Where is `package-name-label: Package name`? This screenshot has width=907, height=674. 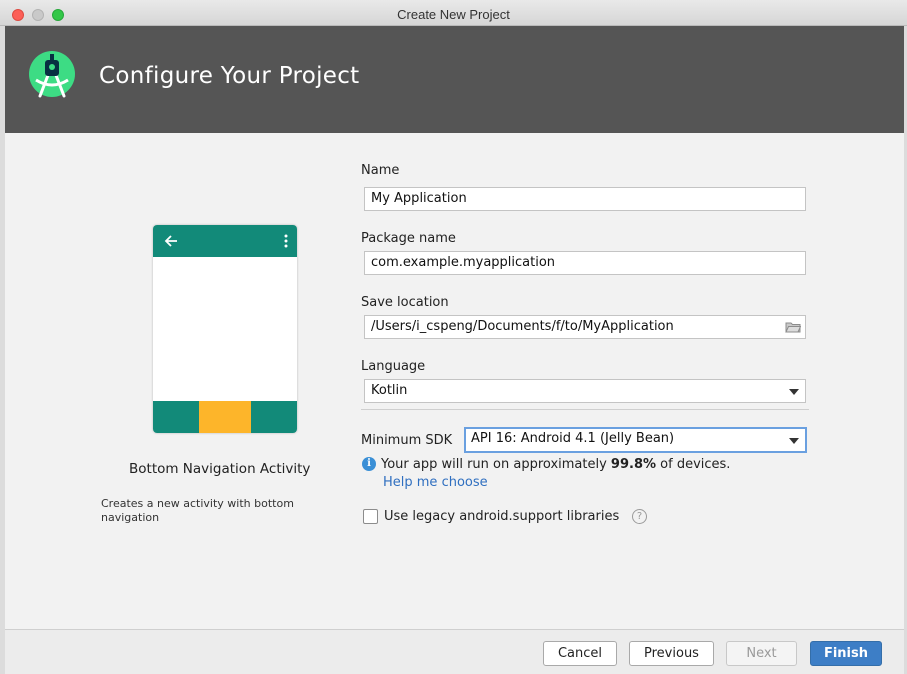 package-name-label: Package name is located at coordinates (408, 238).